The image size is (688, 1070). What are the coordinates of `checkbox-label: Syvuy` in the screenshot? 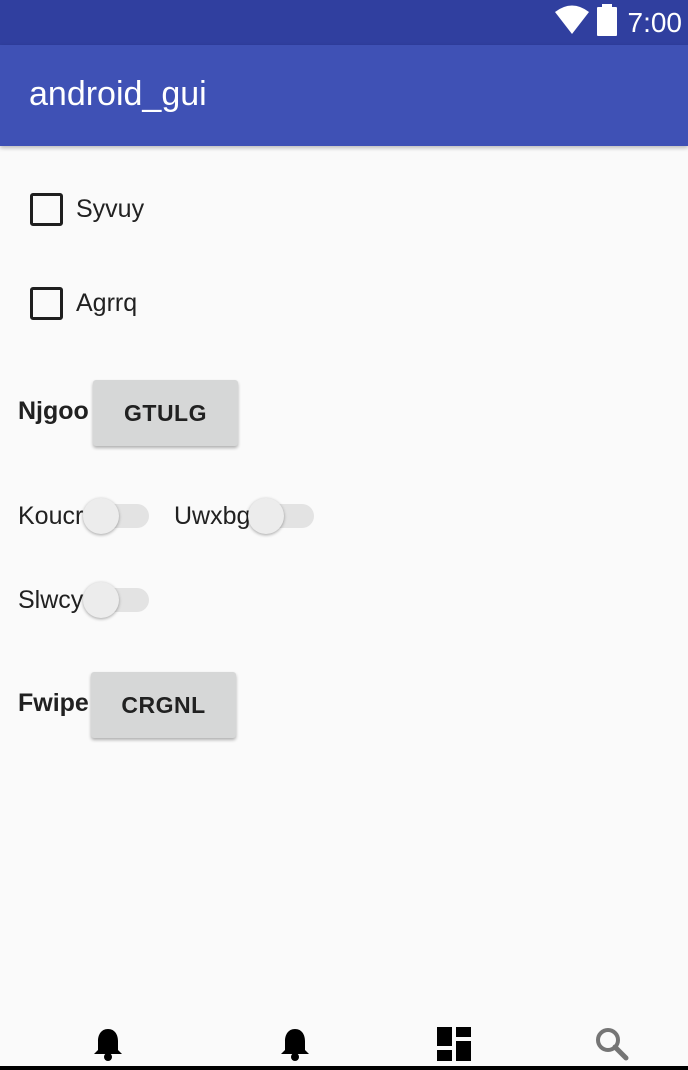 It's located at (110, 209).